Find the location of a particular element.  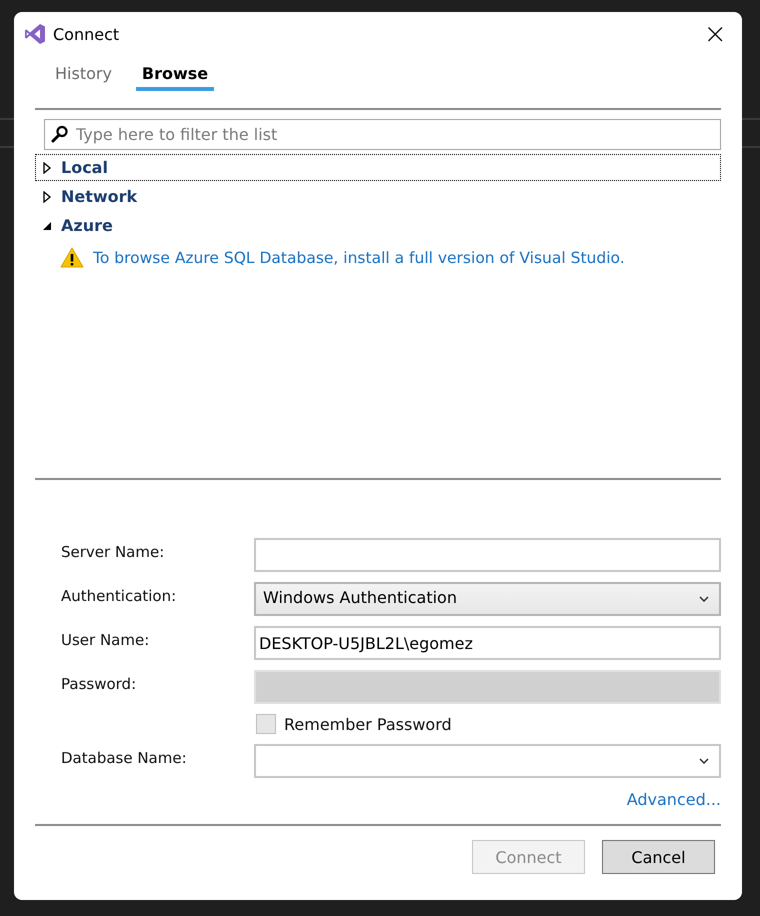

combo-box is located at coordinates (487, 761).